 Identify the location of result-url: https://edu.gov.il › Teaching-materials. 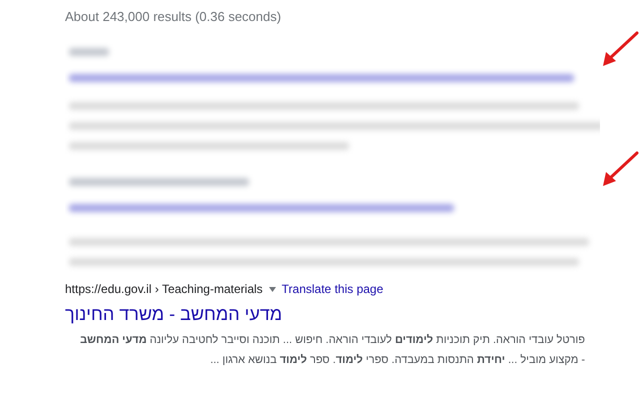
(164, 289).